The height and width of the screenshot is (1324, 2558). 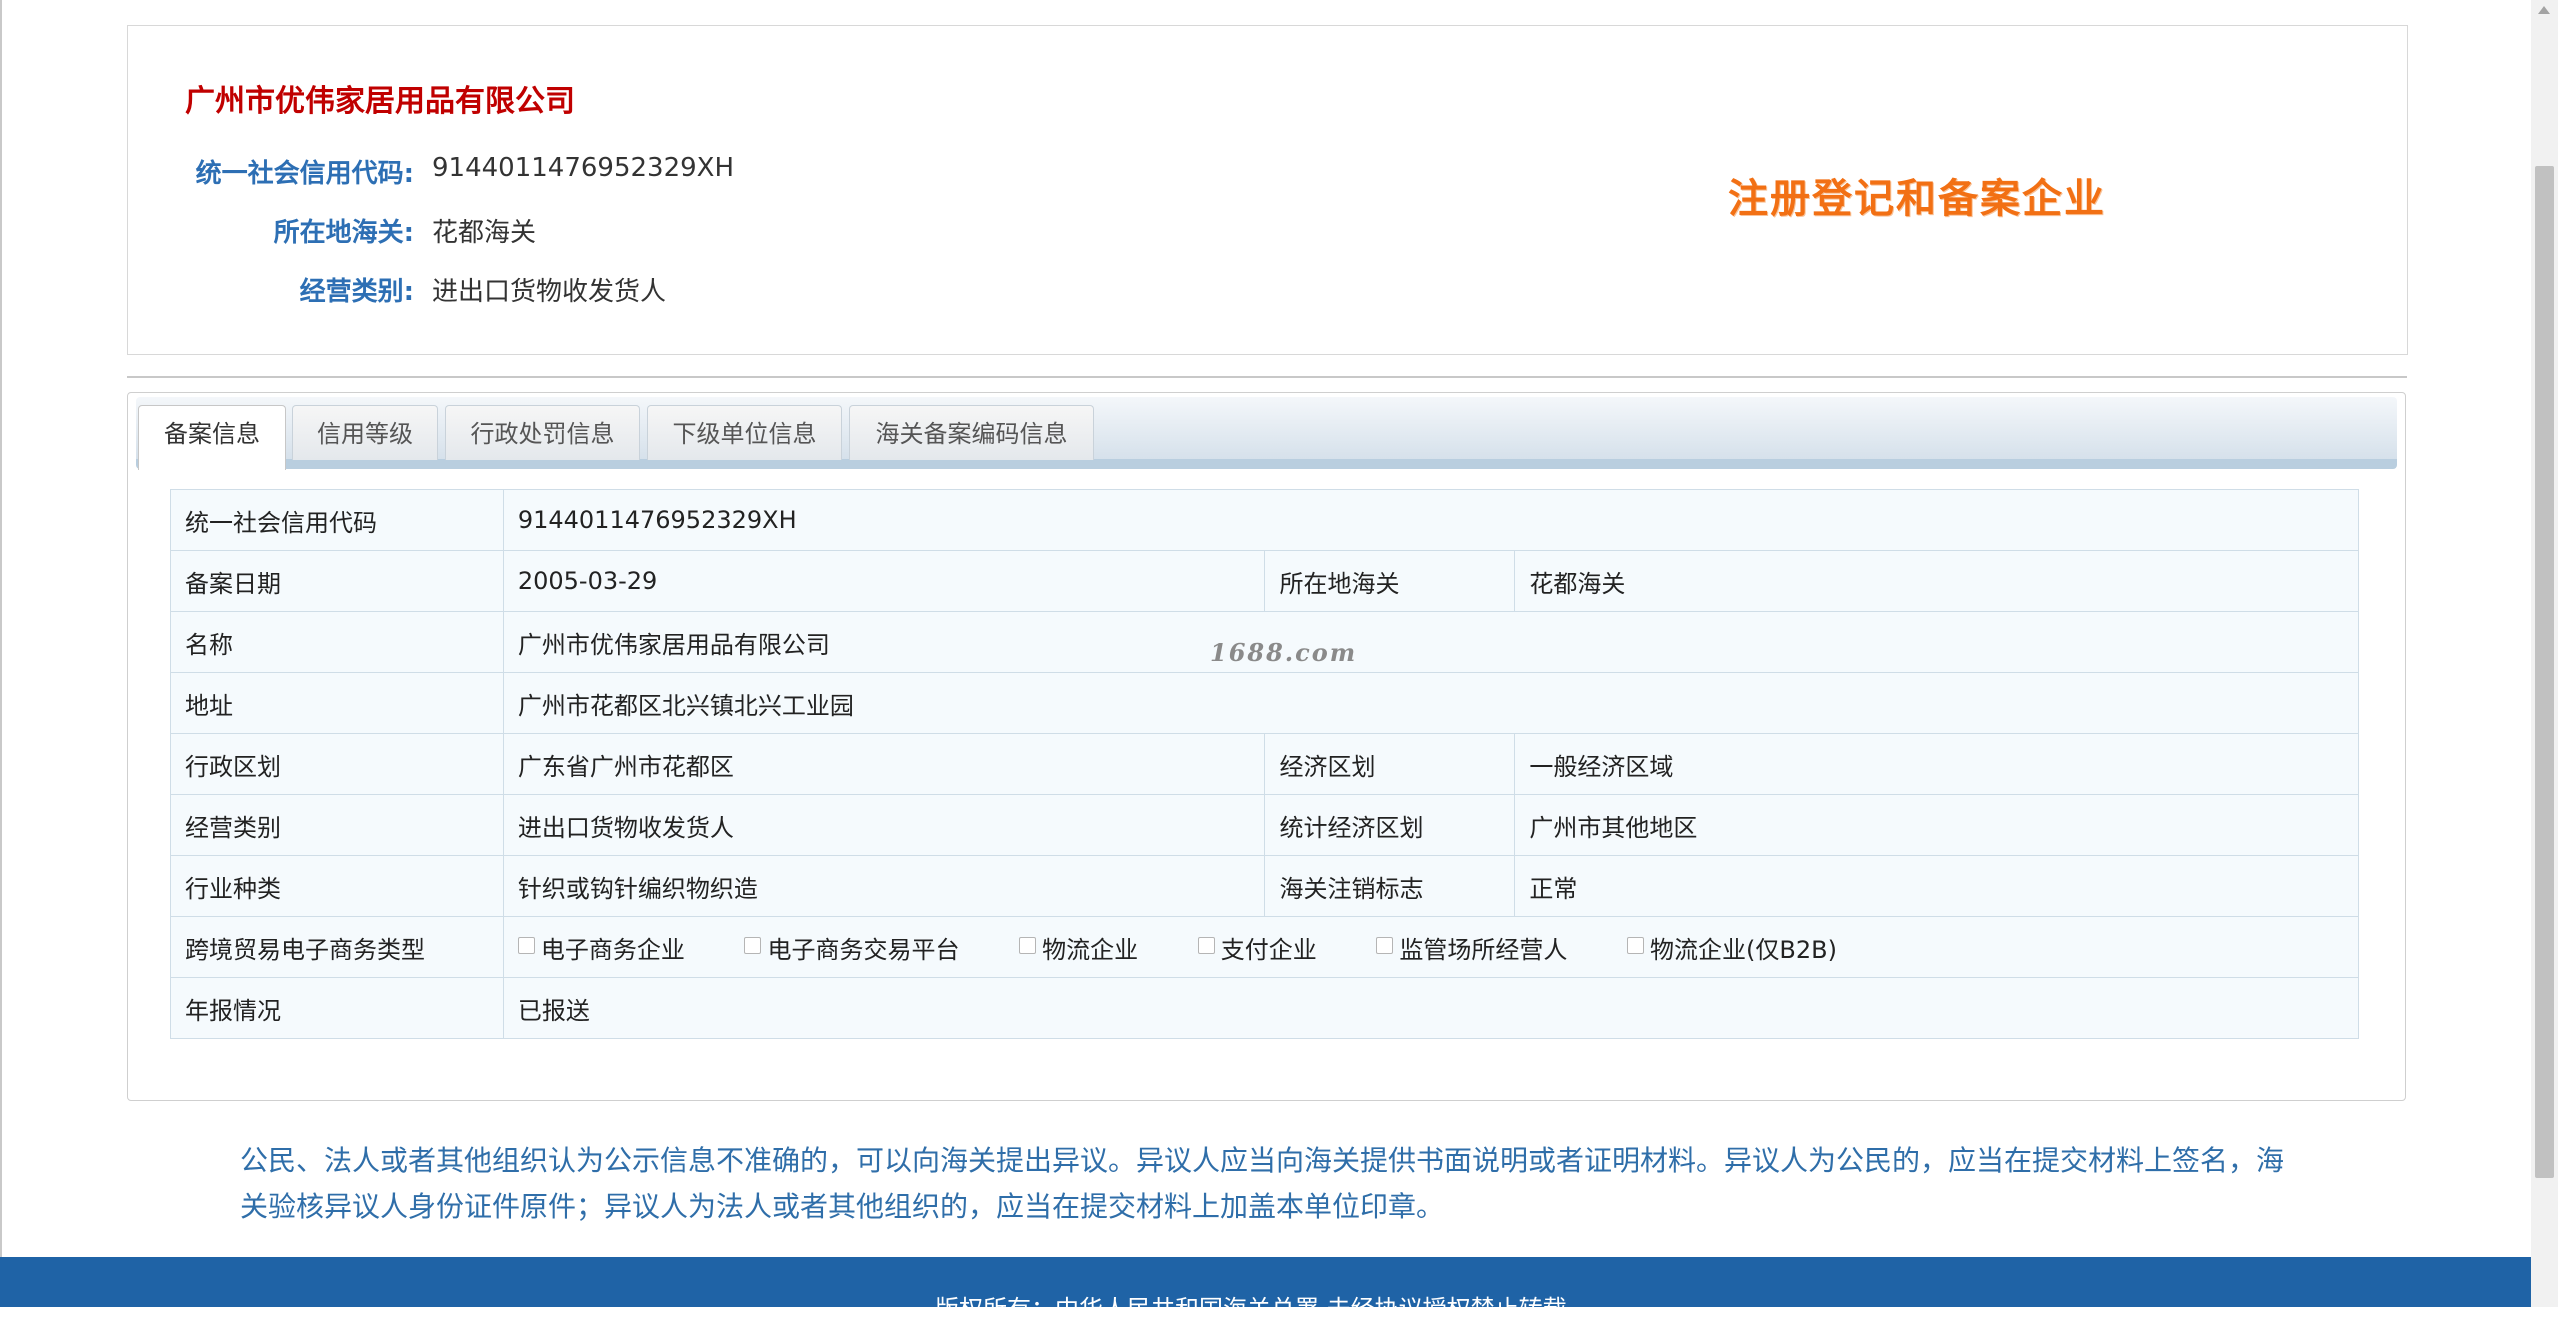 What do you see at coordinates (1431, 703) in the screenshot?
I see `value-address: 广州市花都区北兴镇北兴工业园` at bounding box center [1431, 703].